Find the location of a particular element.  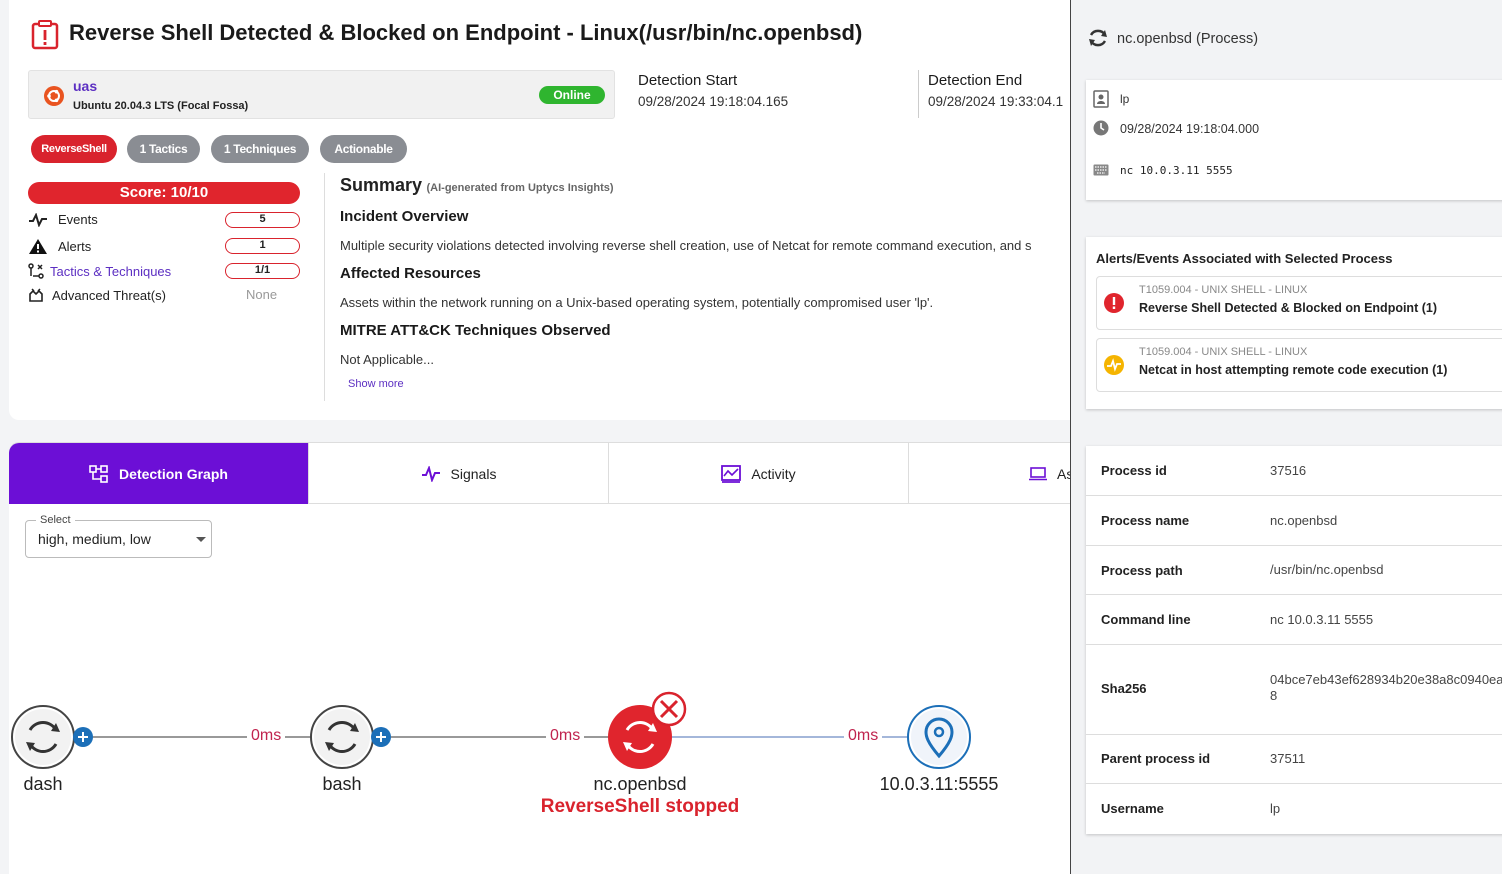

node-label-bash: bash is located at coordinates (342, 784).